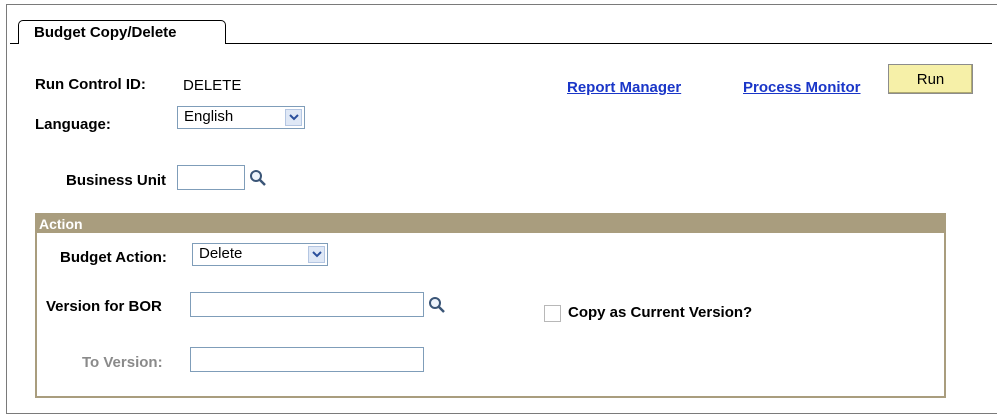 Image resolution: width=998 pixels, height=414 pixels. What do you see at coordinates (14, 43) in the screenshot?
I see `tab-divider-left` at bounding box center [14, 43].